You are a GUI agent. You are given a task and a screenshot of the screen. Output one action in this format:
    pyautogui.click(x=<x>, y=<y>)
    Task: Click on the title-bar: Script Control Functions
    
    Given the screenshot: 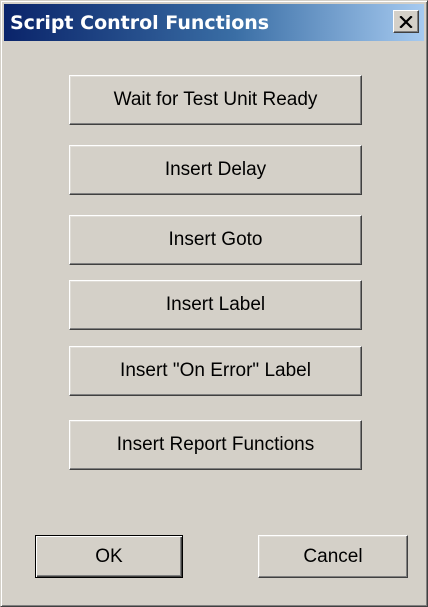 What is the action you would take?
    pyautogui.click(x=214, y=22)
    